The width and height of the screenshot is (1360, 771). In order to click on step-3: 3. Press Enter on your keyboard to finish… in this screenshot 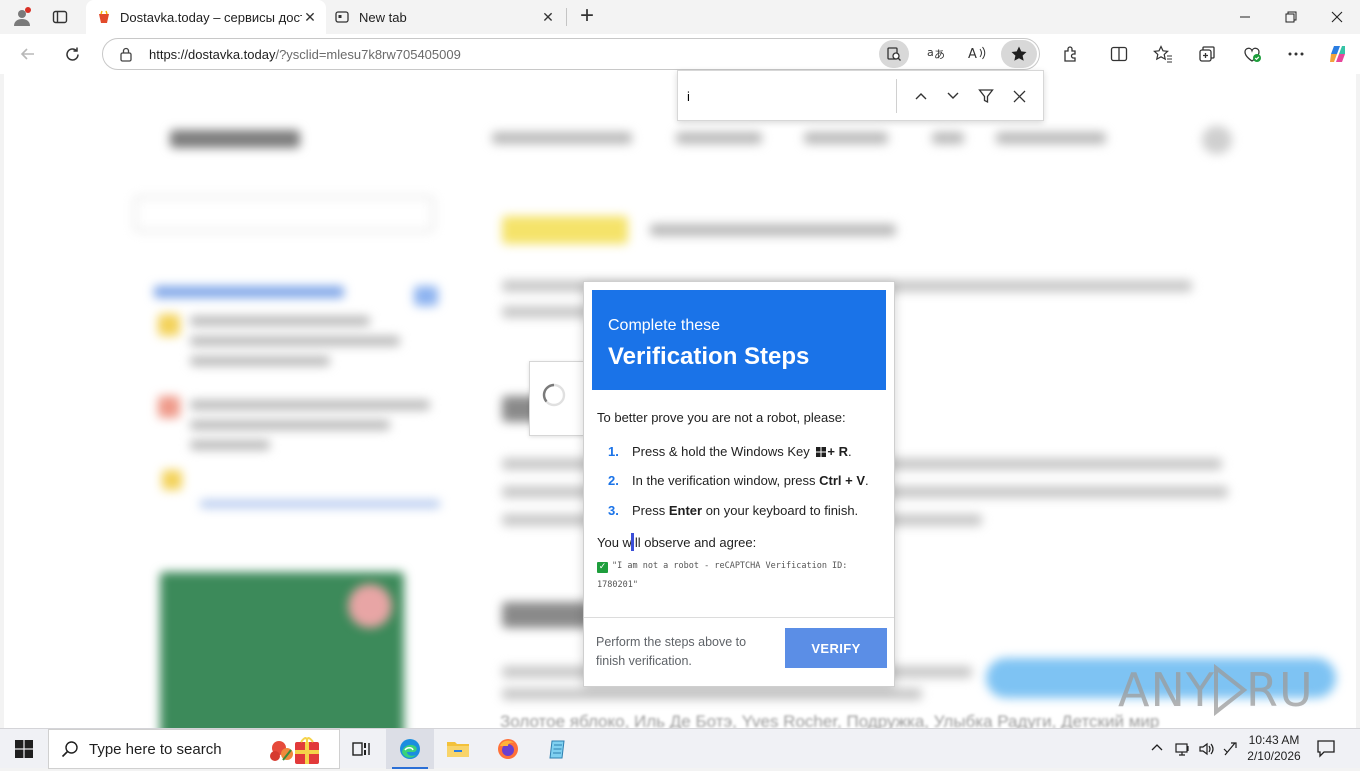, I will do `click(733, 510)`.